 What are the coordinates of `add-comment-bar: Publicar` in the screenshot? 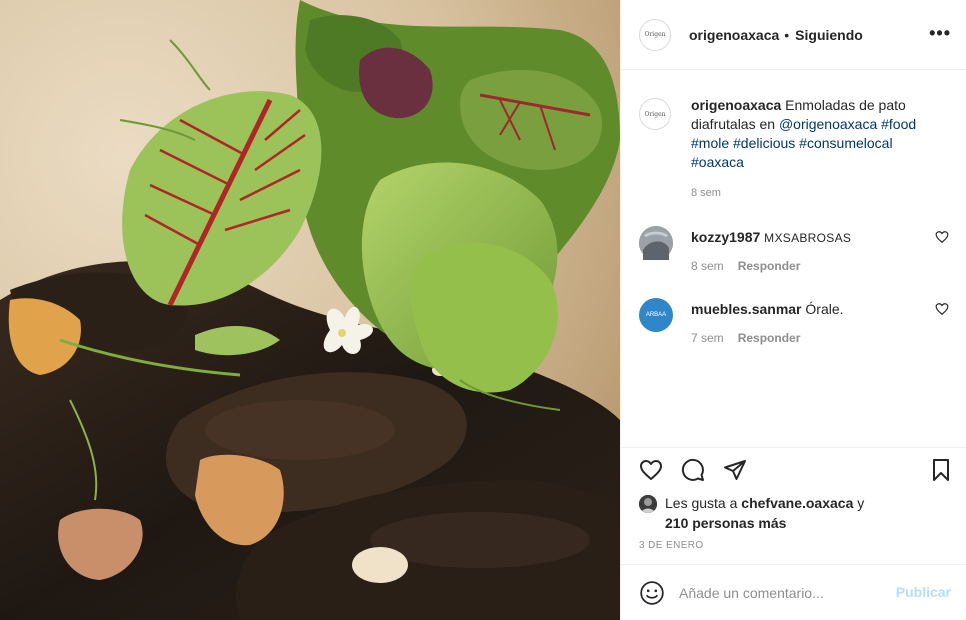 It's located at (793, 592).